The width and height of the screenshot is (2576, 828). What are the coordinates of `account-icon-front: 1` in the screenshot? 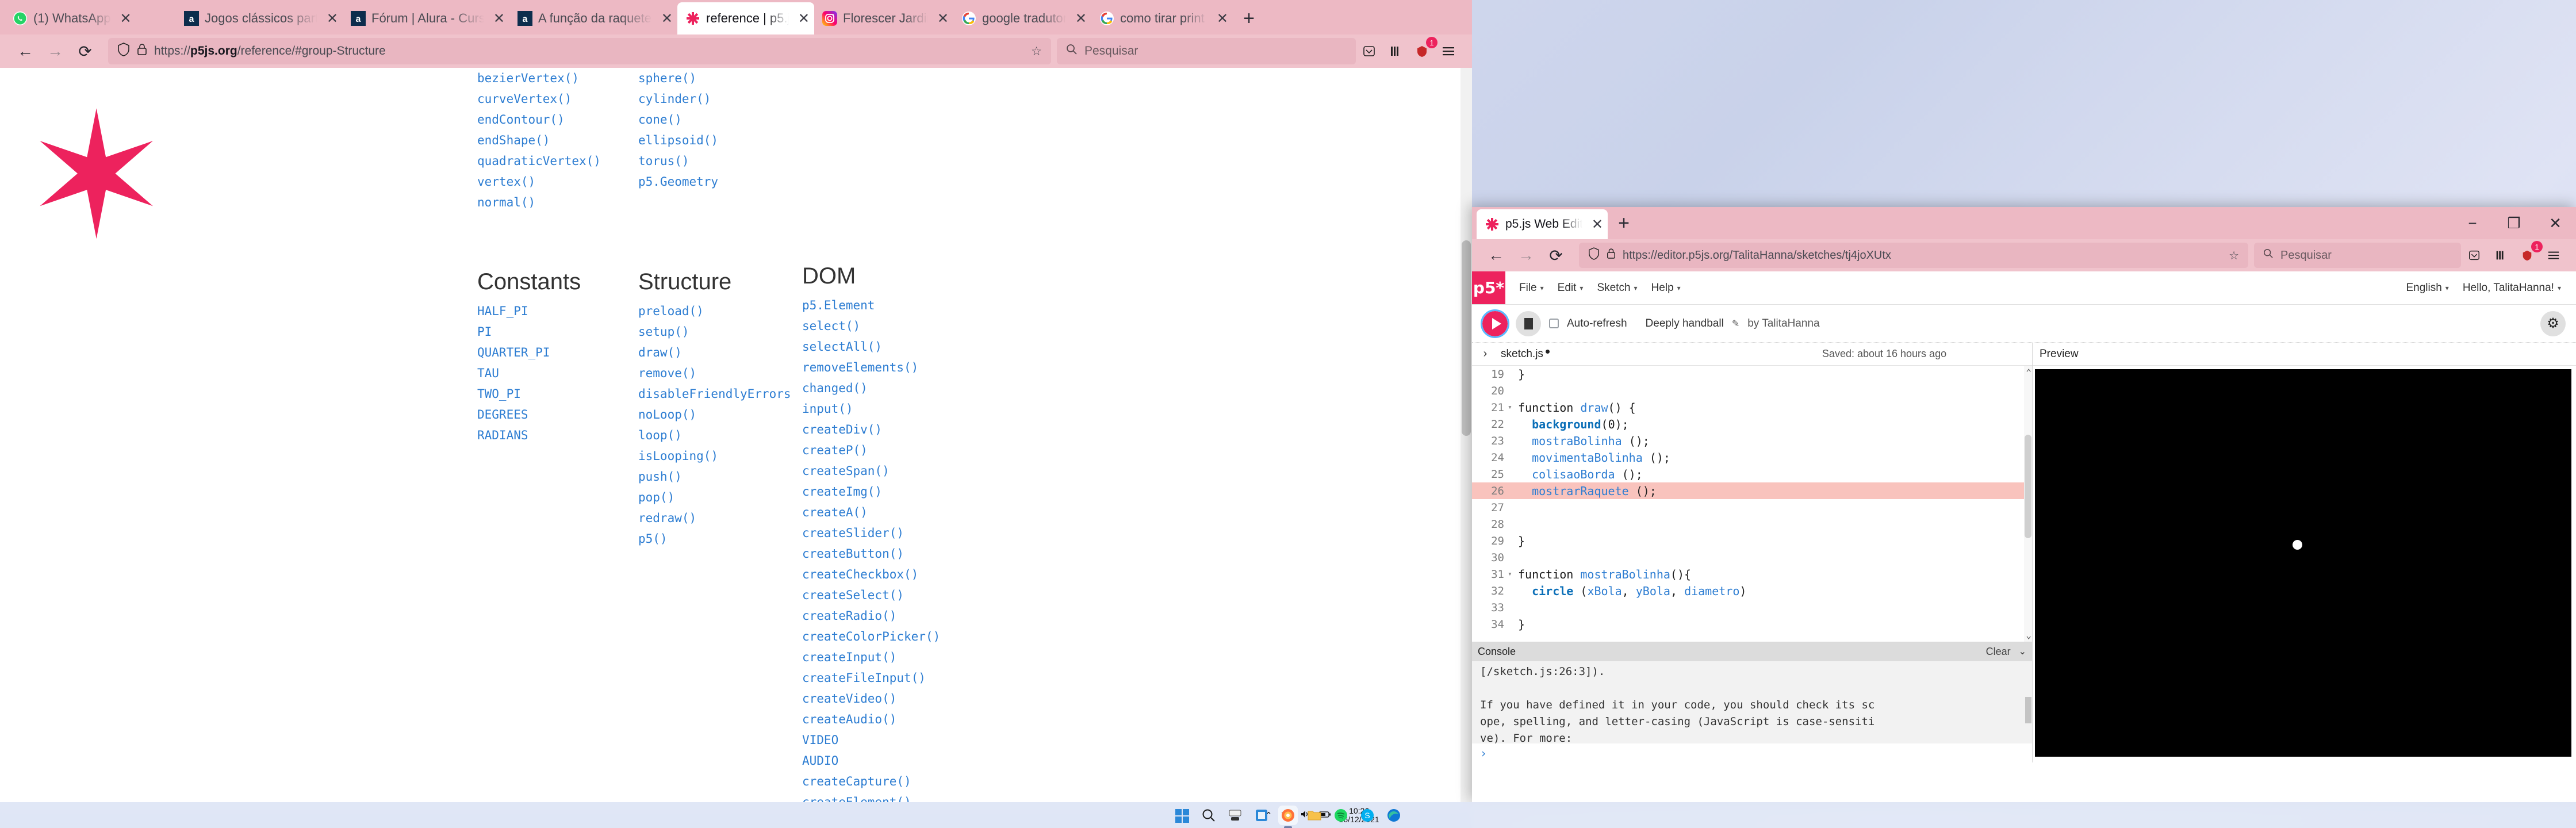 It's located at (2528, 255).